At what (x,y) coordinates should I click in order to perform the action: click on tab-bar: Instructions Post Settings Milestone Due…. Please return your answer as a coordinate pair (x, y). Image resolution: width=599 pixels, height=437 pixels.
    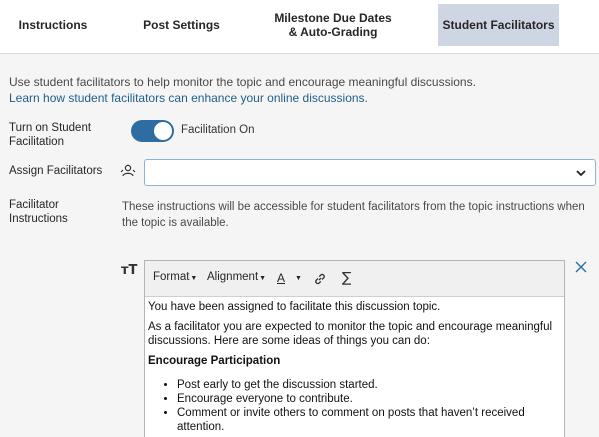
    Looking at the image, I should click on (299, 27).